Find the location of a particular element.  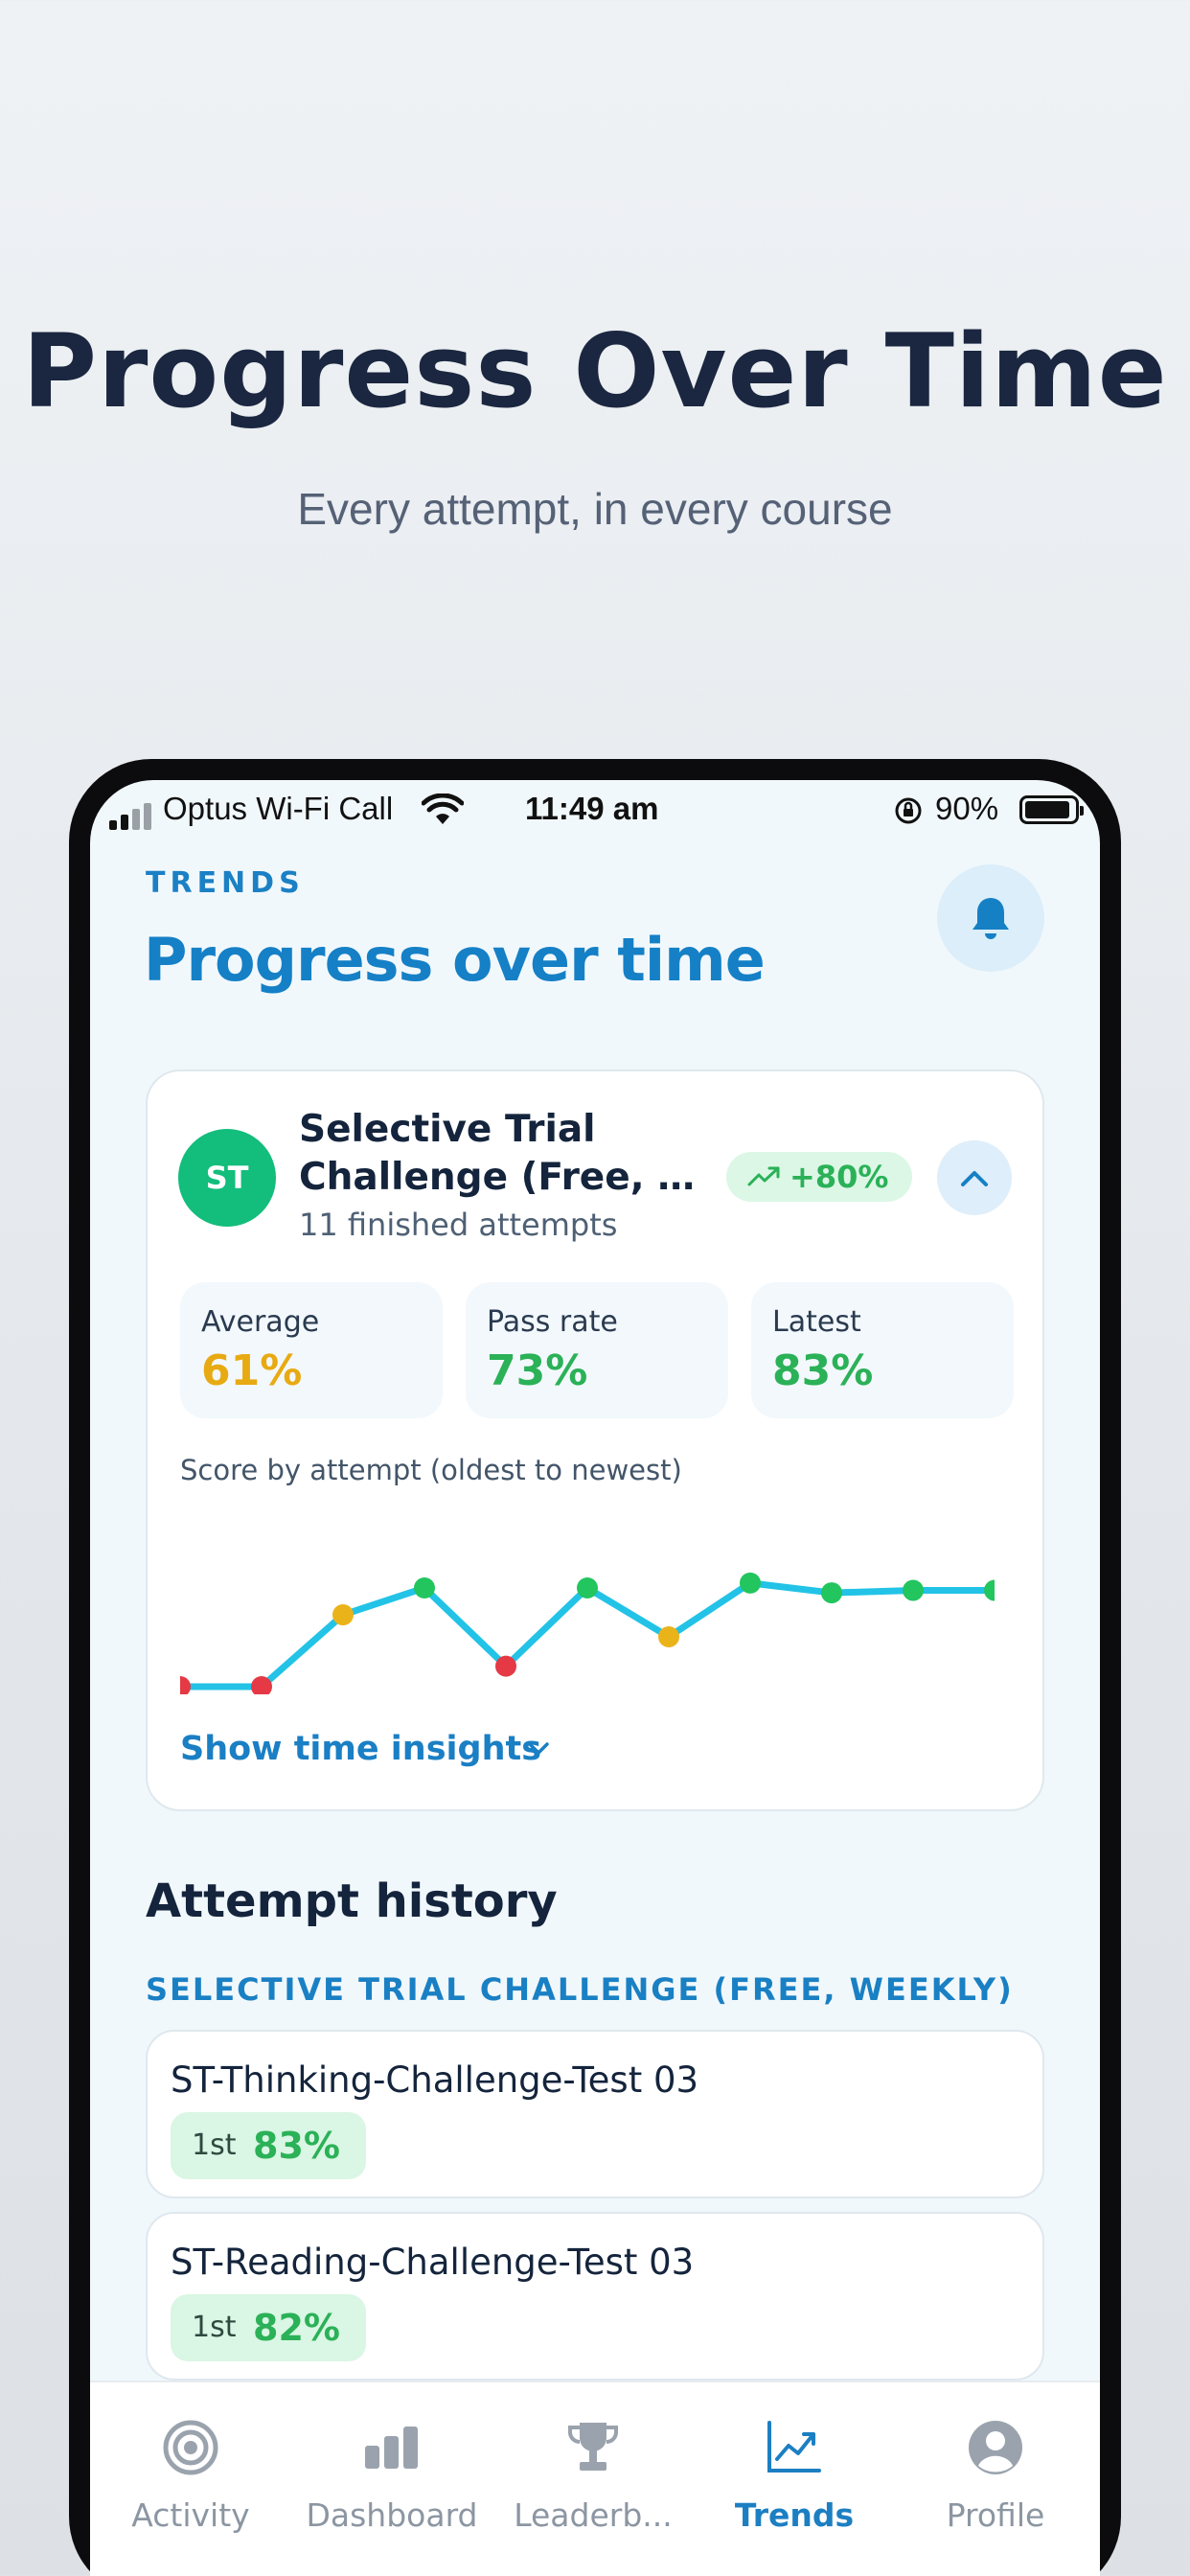

stat-latest: Latest 83% is located at coordinates (883, 1350).